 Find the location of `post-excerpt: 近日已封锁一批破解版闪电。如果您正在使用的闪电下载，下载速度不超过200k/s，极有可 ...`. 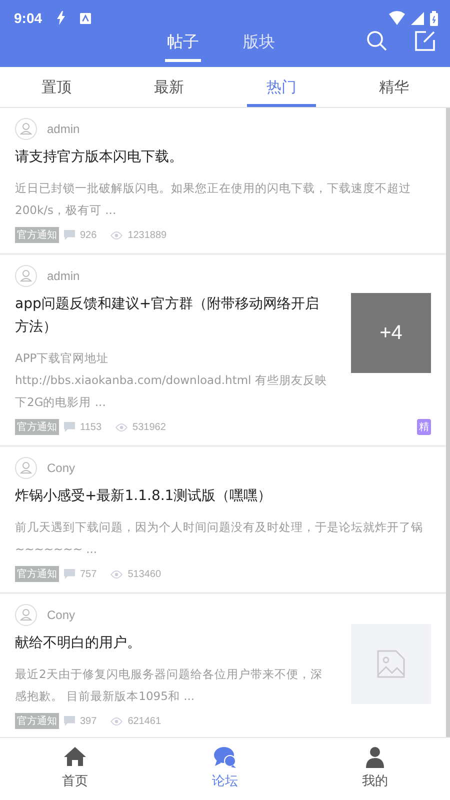

post-excerpt: 近日已封锁一批破解版闪电。如果您正在使用的闪电下载，下载速度不超过200k/s，极有可 ... is located at coordinates (213, 199).